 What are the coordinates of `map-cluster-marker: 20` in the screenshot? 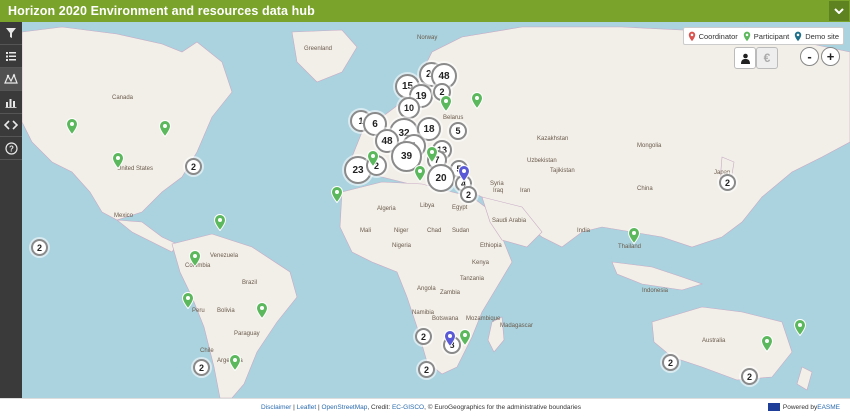 It's located at (441, 178).